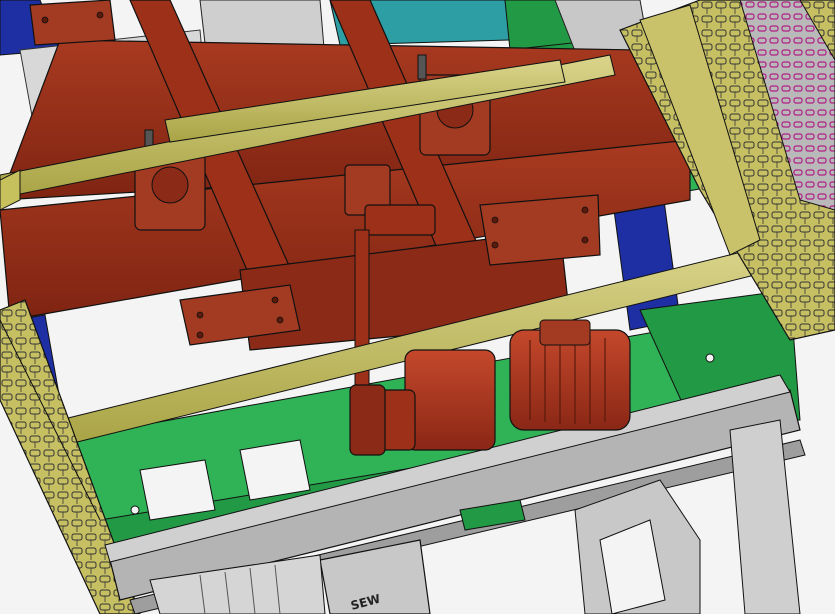  Describe the element at coordinates (367, 420) in the screenshot. I see `motor-coupling` at that location.